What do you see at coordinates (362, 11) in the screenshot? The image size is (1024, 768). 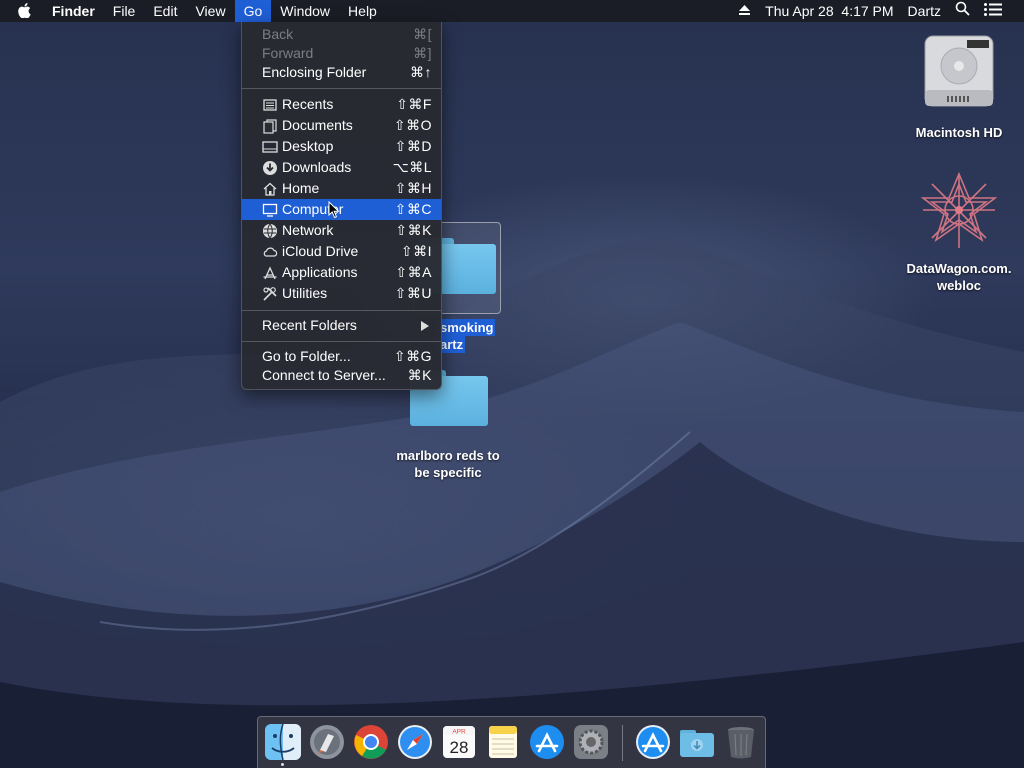 I see `help-menu: Help` at bounding box center [362, 11].